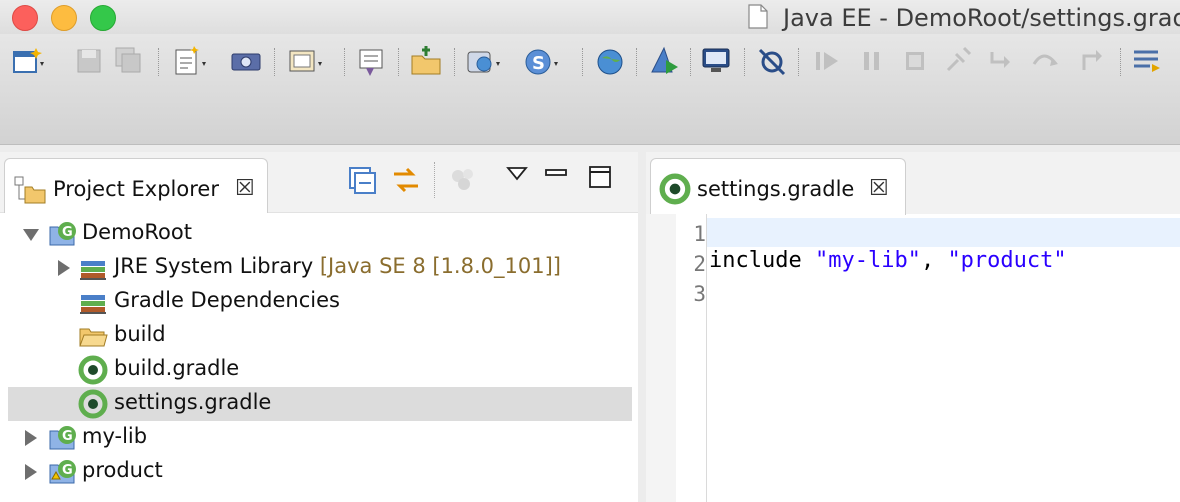  Describe the element at coordinates (538, 63) in the screenshot. I see `svg-text: S` at that location.